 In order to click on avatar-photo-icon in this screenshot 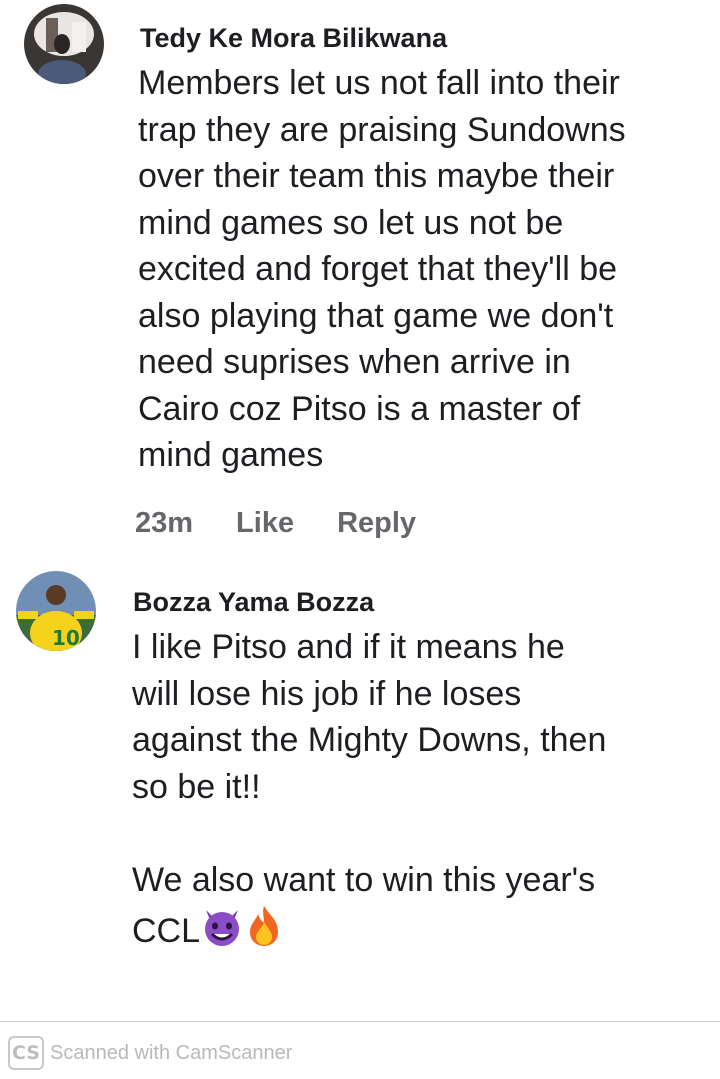, I will do `click(64, 44)`.